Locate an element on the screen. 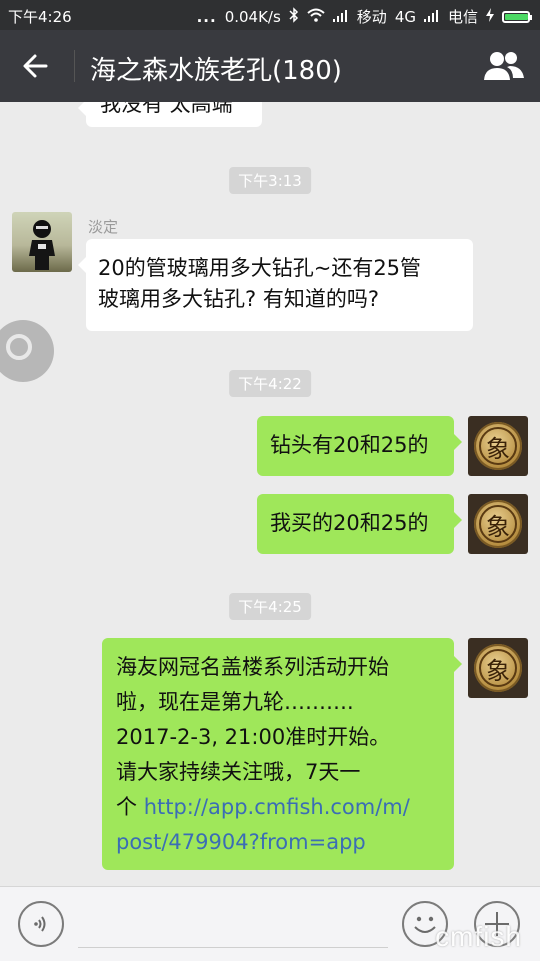 This screenshot has width=540, height=961. message-input is located at coordinates (233, 947).